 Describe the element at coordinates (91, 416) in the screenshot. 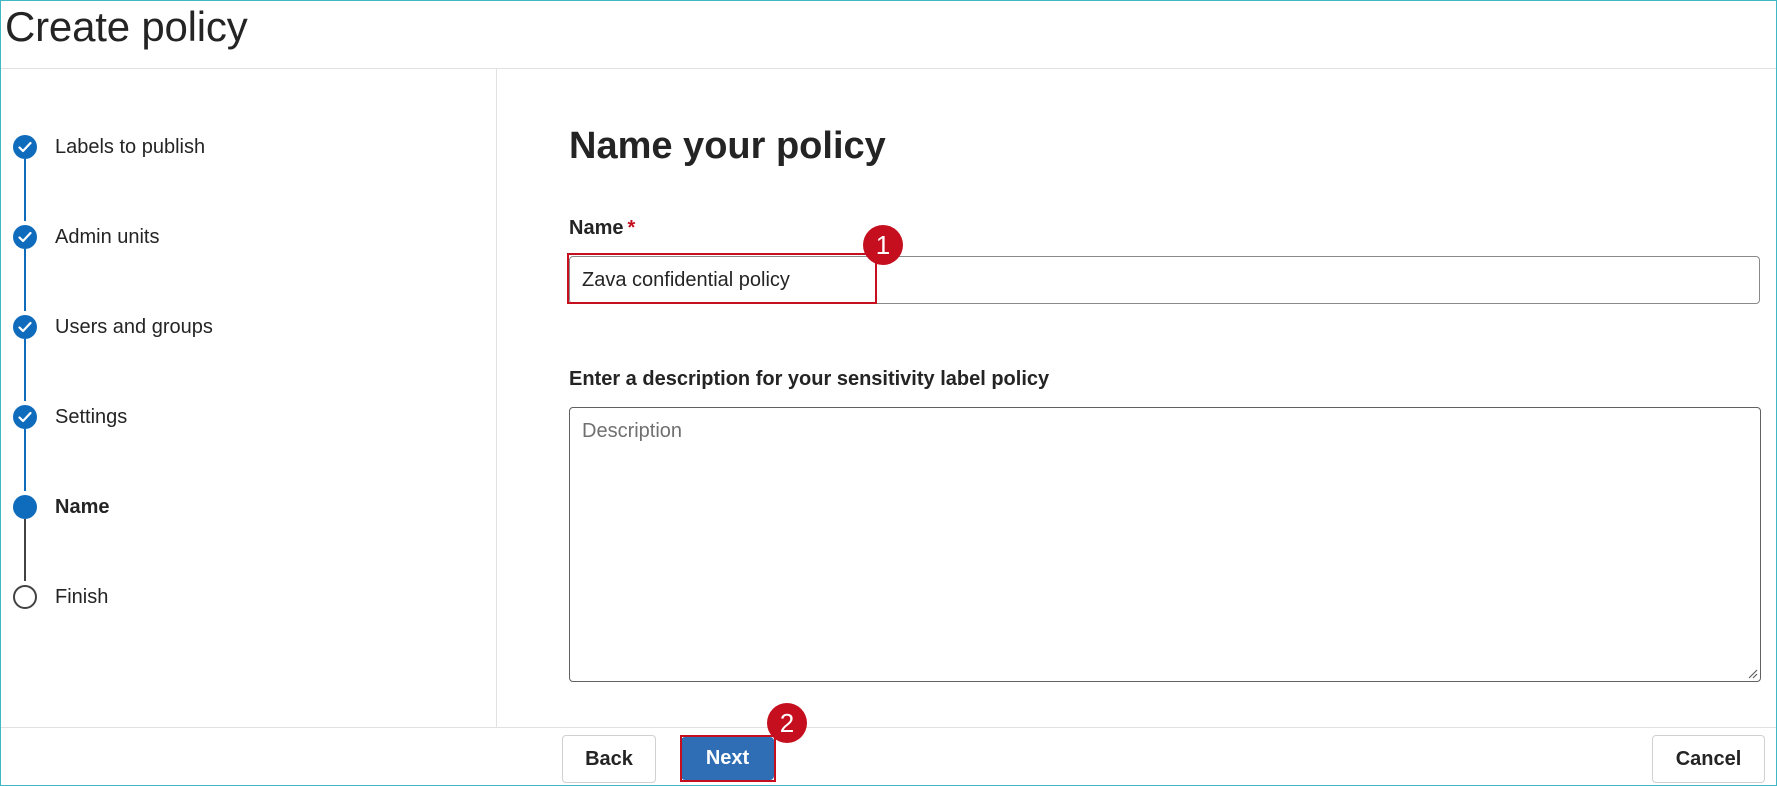

I see `step-label: Settings` at that location.